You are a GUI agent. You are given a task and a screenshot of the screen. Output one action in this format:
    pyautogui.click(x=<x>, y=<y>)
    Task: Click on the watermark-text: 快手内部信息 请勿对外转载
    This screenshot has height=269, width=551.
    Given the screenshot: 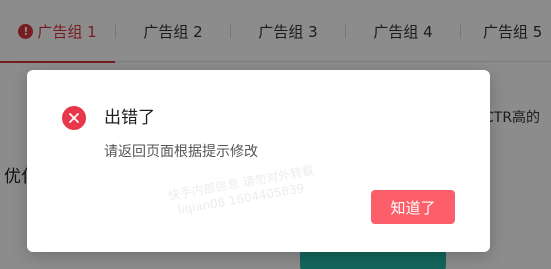 What is the action you would take?
    pyautogui.click(x=241, y=183)
    